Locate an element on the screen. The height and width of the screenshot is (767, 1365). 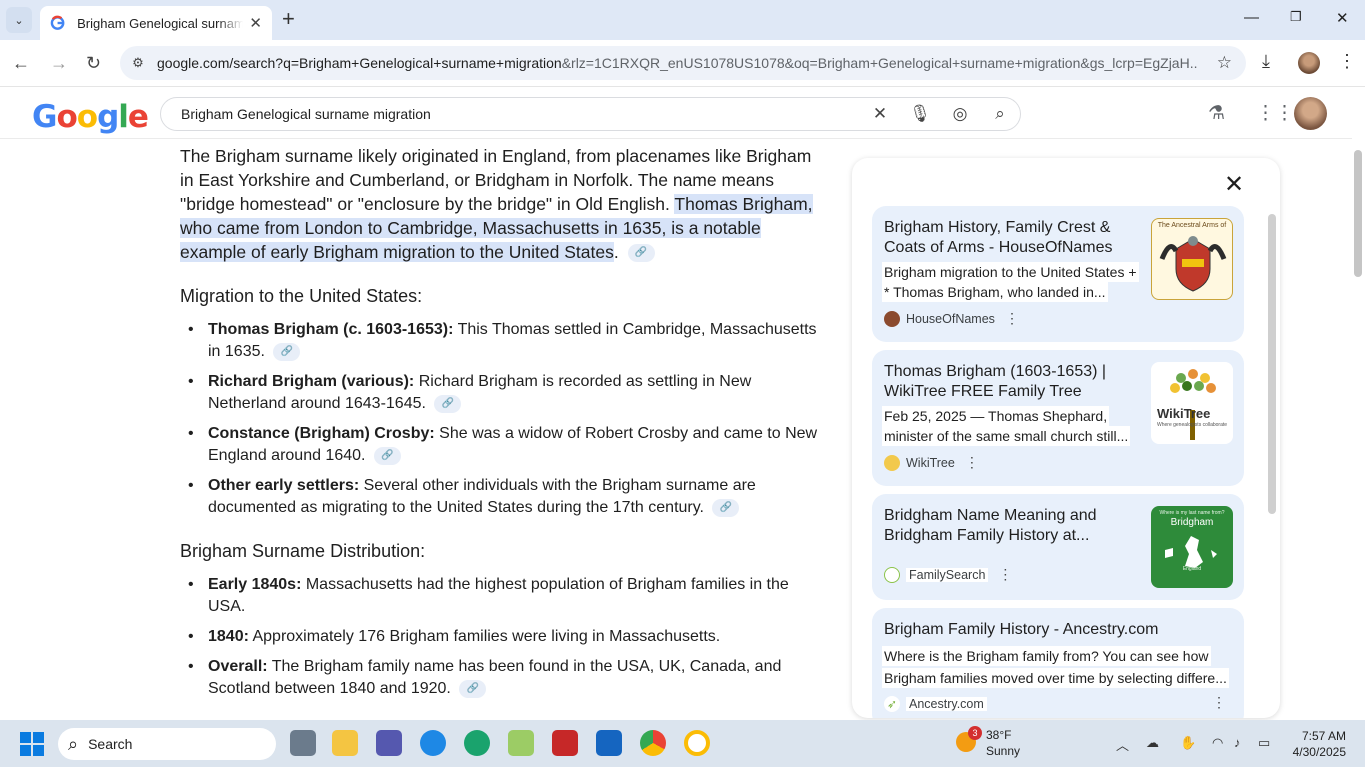
browser-menu-icon: ⋮ is located at coordinates (1347, 61).